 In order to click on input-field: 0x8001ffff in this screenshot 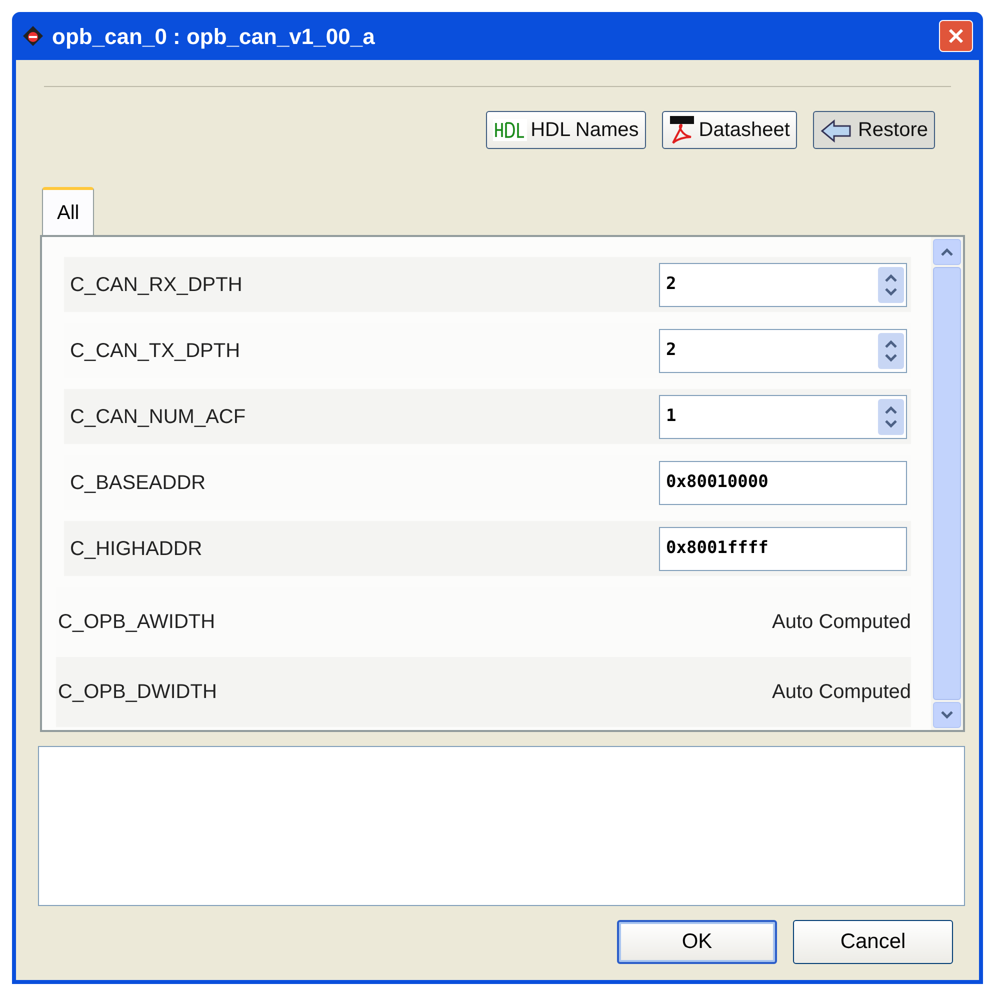, I will do `click(783, 548)`.